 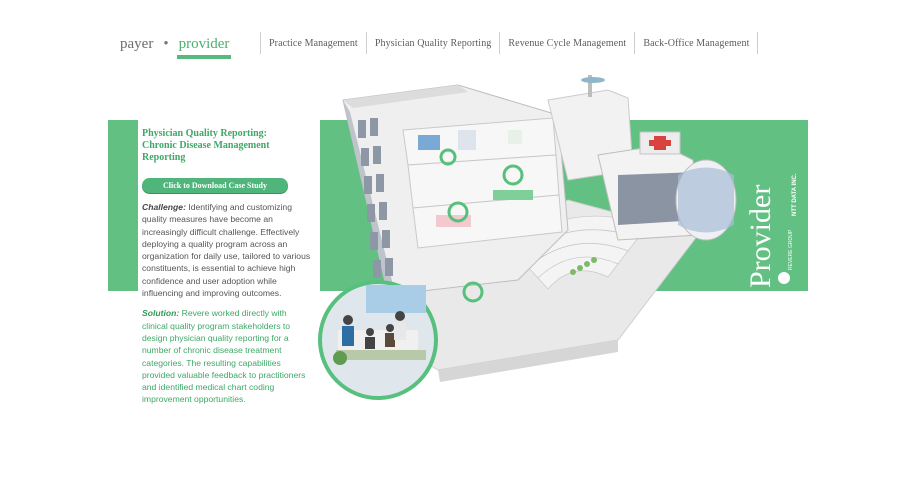 What do you see at coordinates (313, 43) in the screenshot?
I see `nav-practice-management: Practice Management` at bounding box center [313, 43].